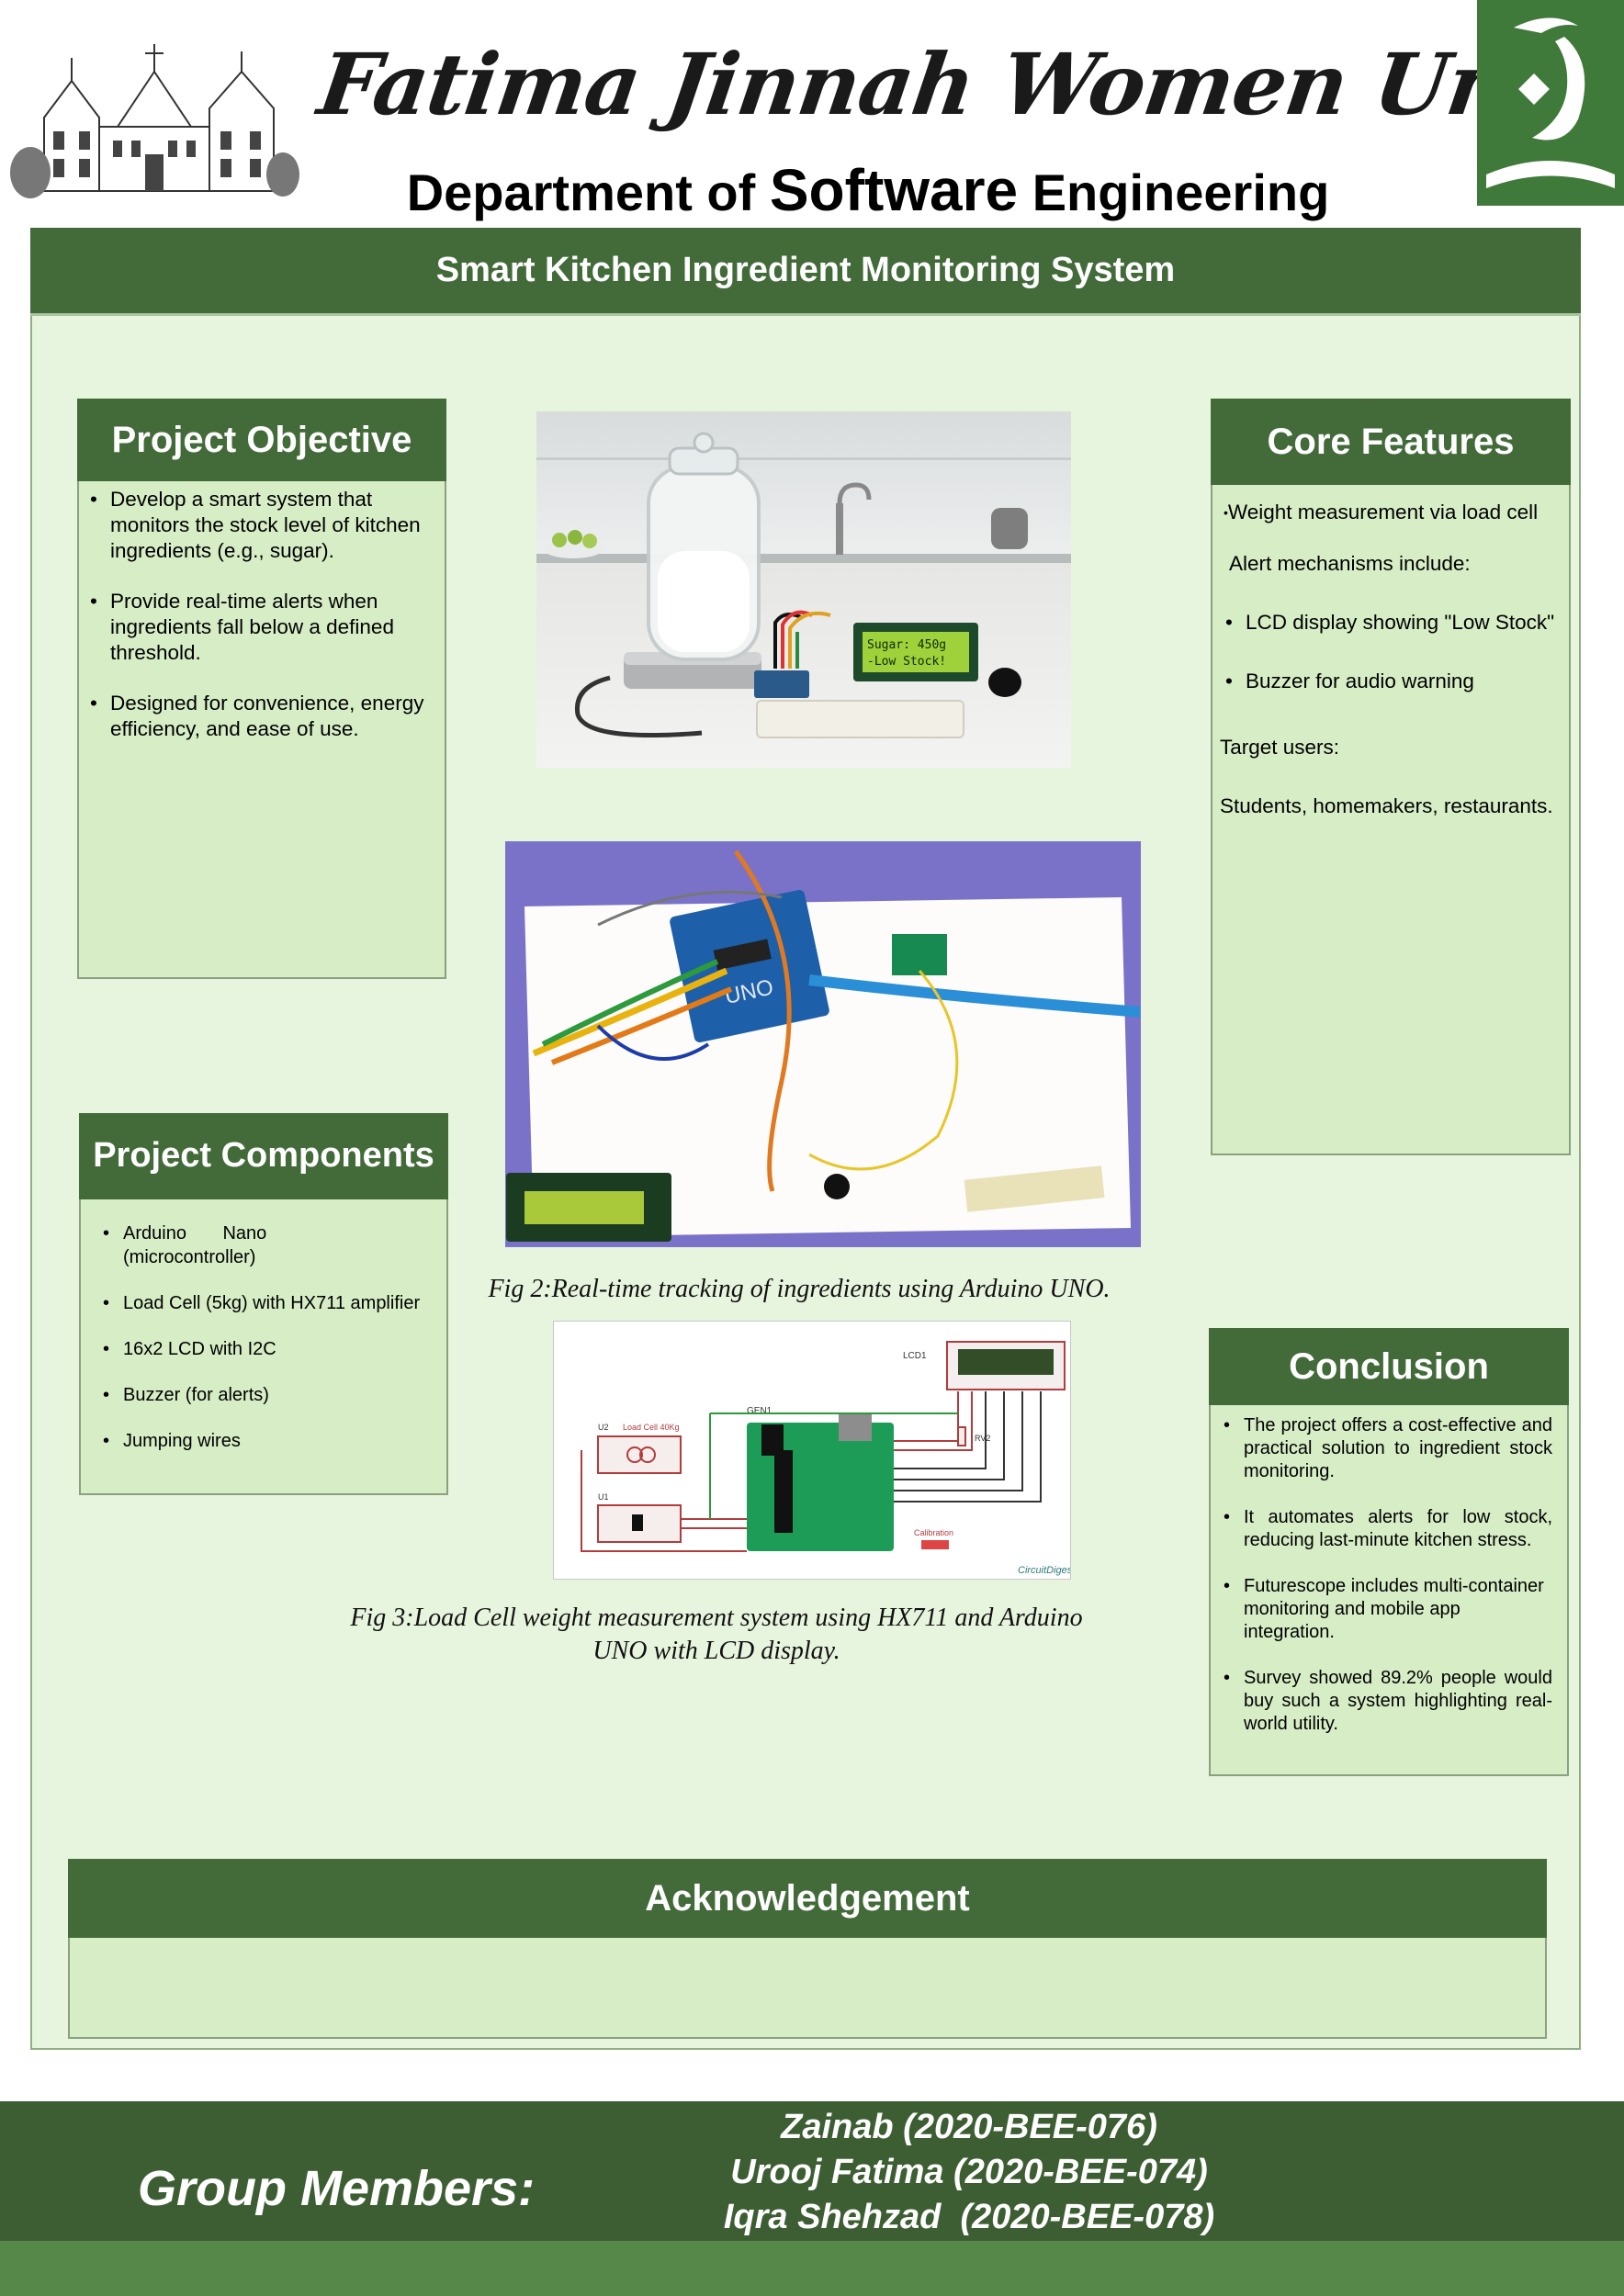  What do you see at coordinates (588, 192) in the screenshot?
I see `dept-prefix: Department of` at bounding box center [588, 192].